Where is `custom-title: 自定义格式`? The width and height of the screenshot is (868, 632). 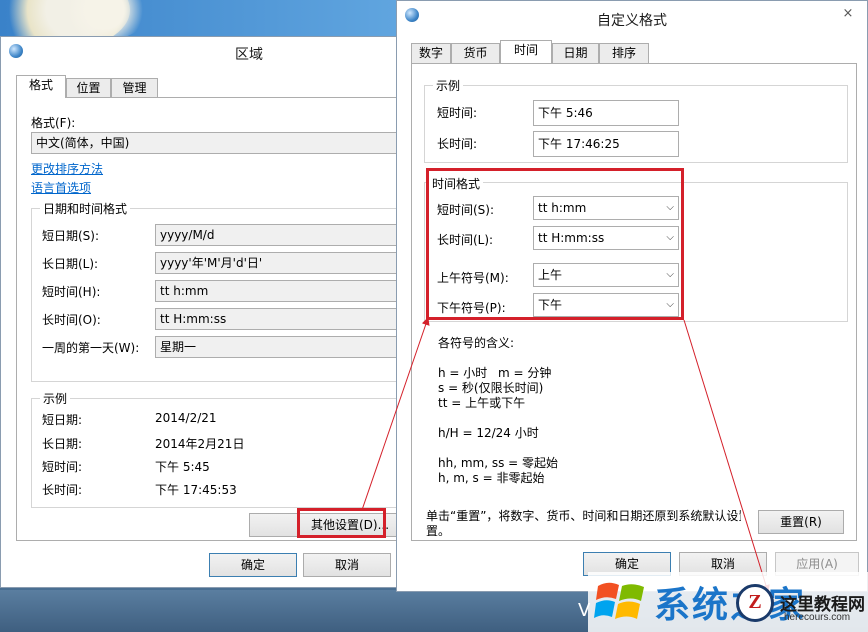 custom-title: 自定义格式 is located at coordinates (632, 21).